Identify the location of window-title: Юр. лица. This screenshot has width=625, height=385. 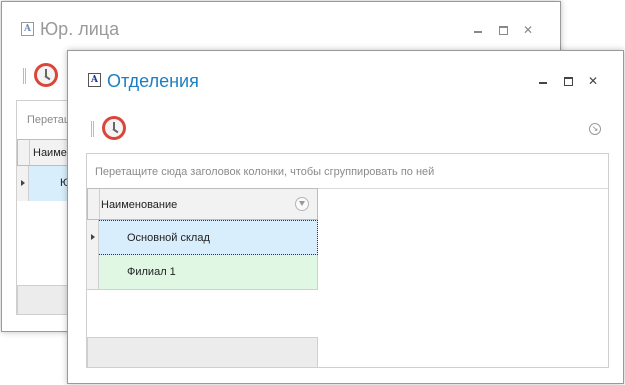
(80, 29).